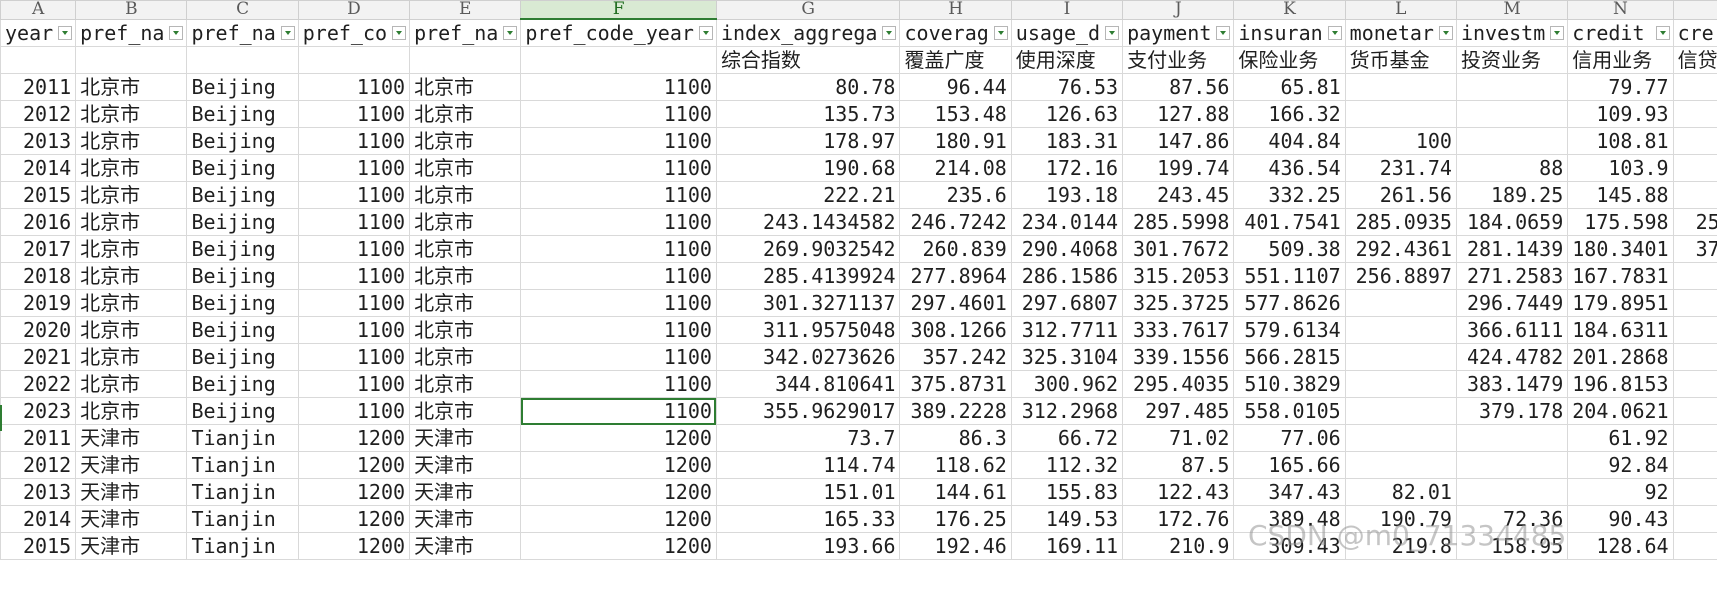 This screenshot has height=616, width=1717. What do you see at coordinates (955, 32) in the screenshot?
I see `field-header-cell: coverag` at bounding box center [955, 32].